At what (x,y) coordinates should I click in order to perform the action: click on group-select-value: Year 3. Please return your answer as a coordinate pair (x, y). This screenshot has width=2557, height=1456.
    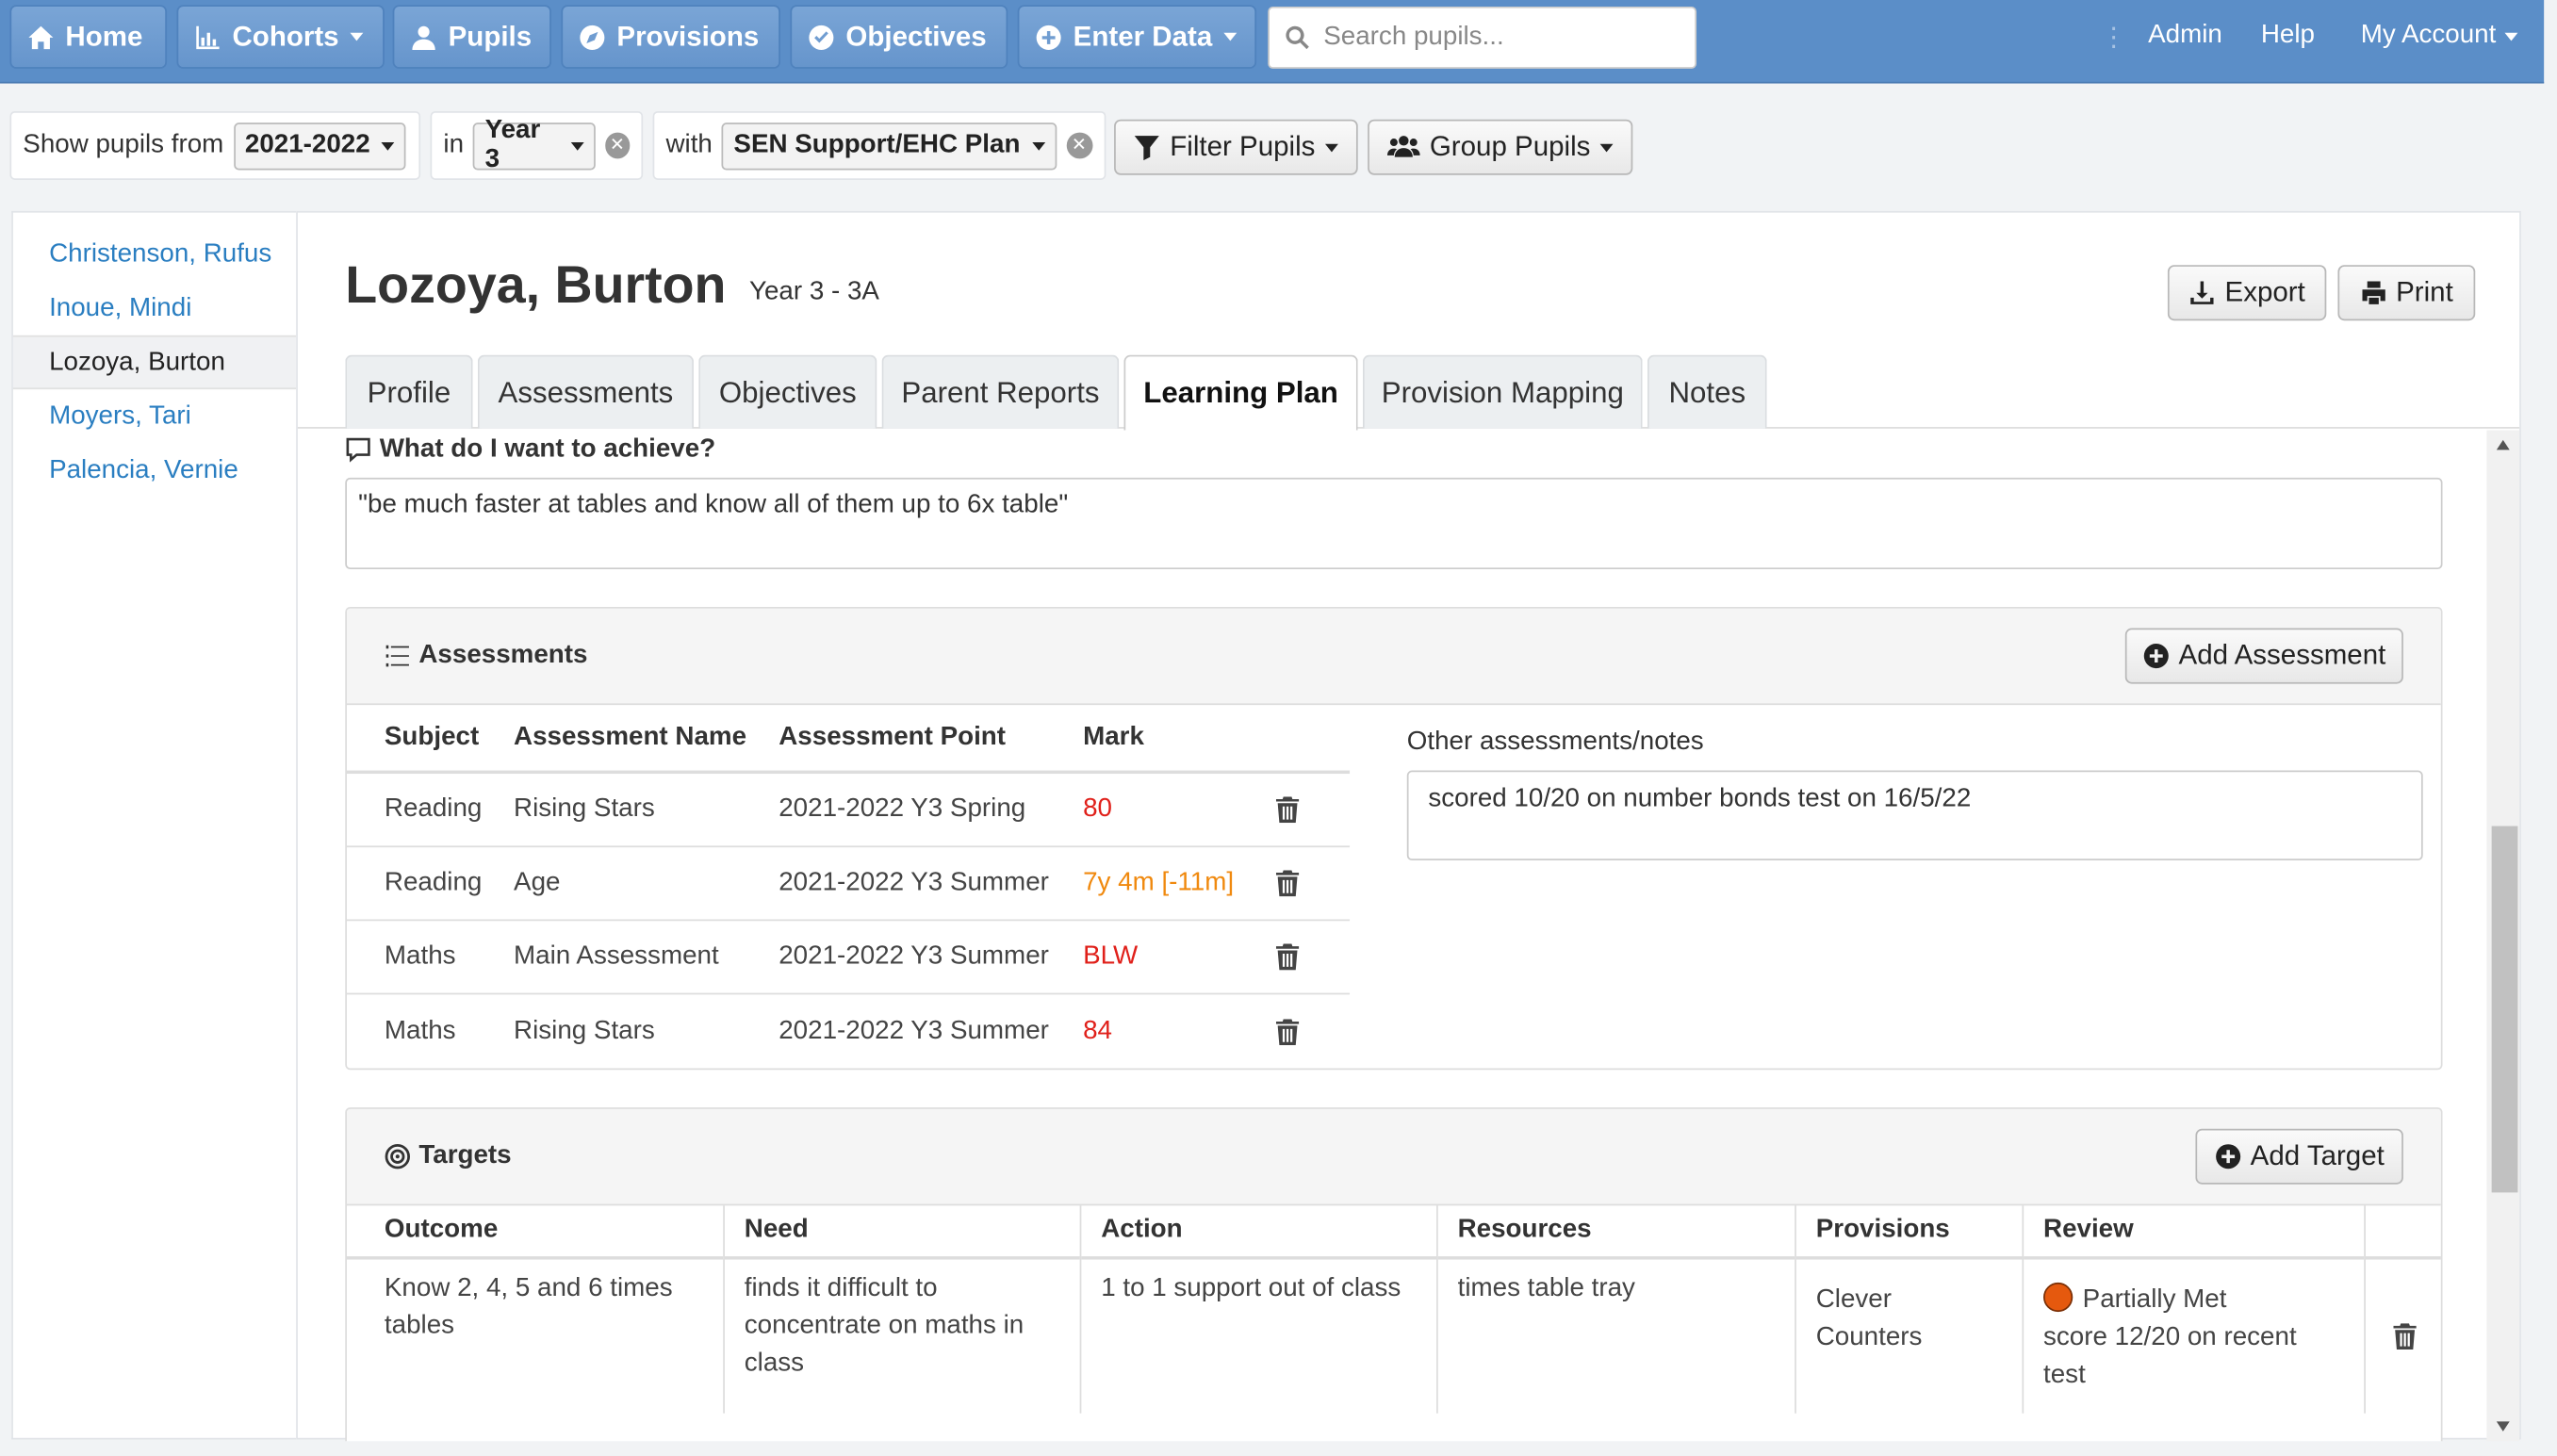
    Looking at the image, I should click on (512, 144).